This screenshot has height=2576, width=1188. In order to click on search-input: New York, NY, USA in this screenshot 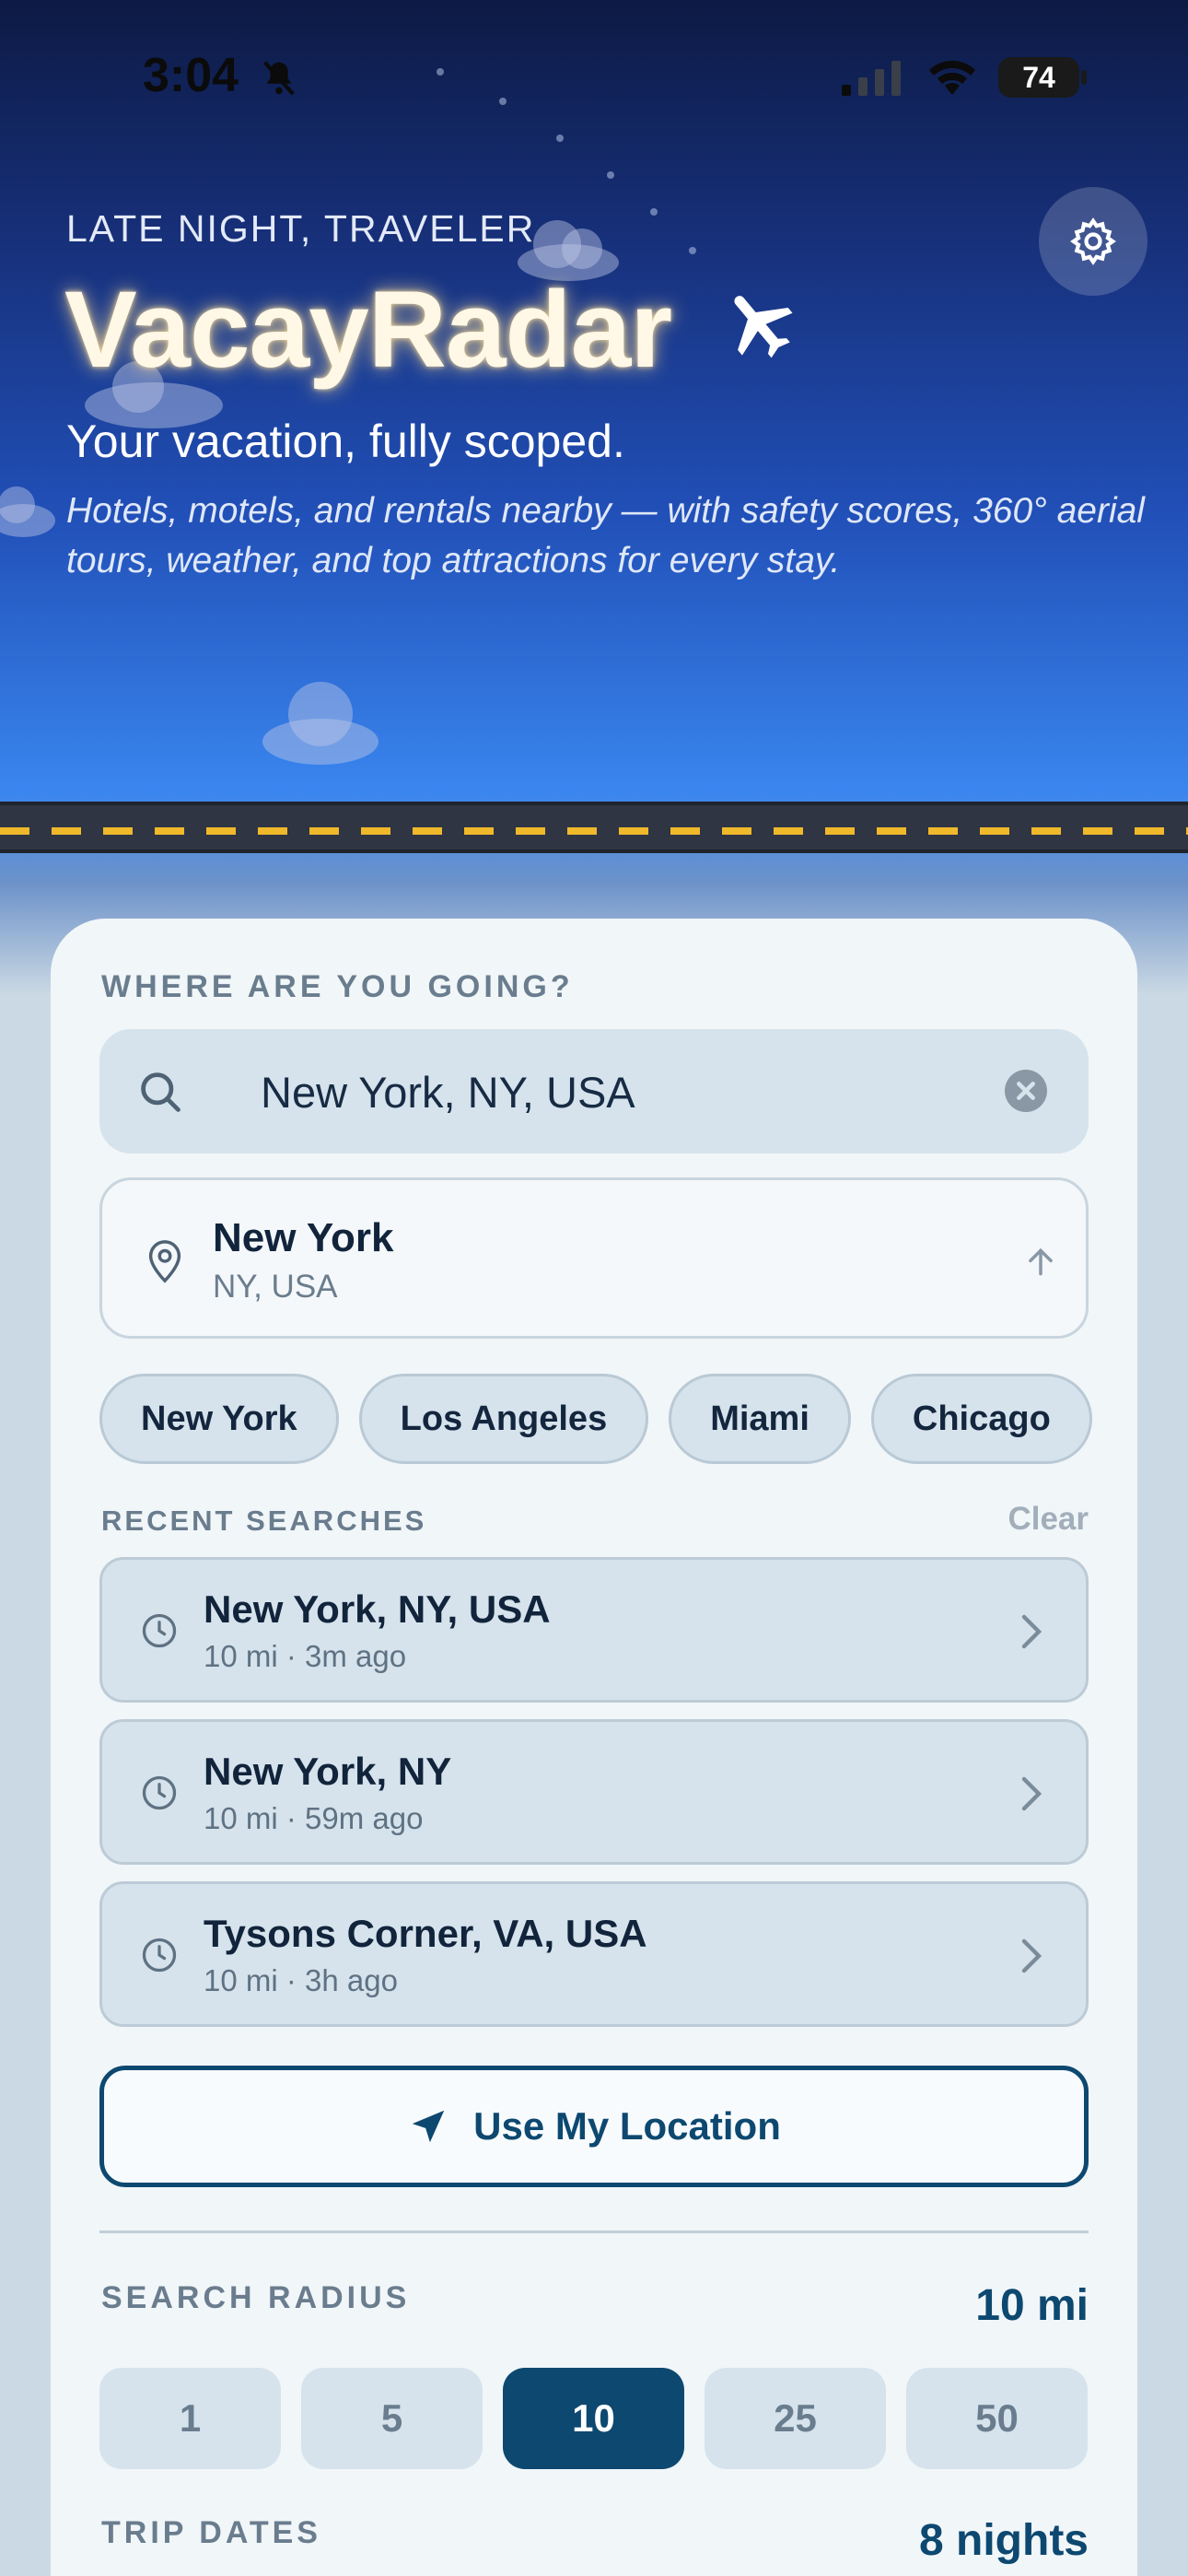, I will do `click(594, 1091)`.